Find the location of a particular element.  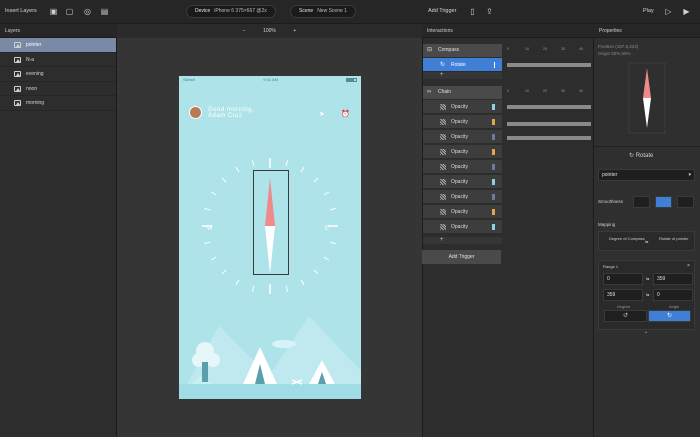

layer-item-n-a: N-a is located at coordinates (58, 60).